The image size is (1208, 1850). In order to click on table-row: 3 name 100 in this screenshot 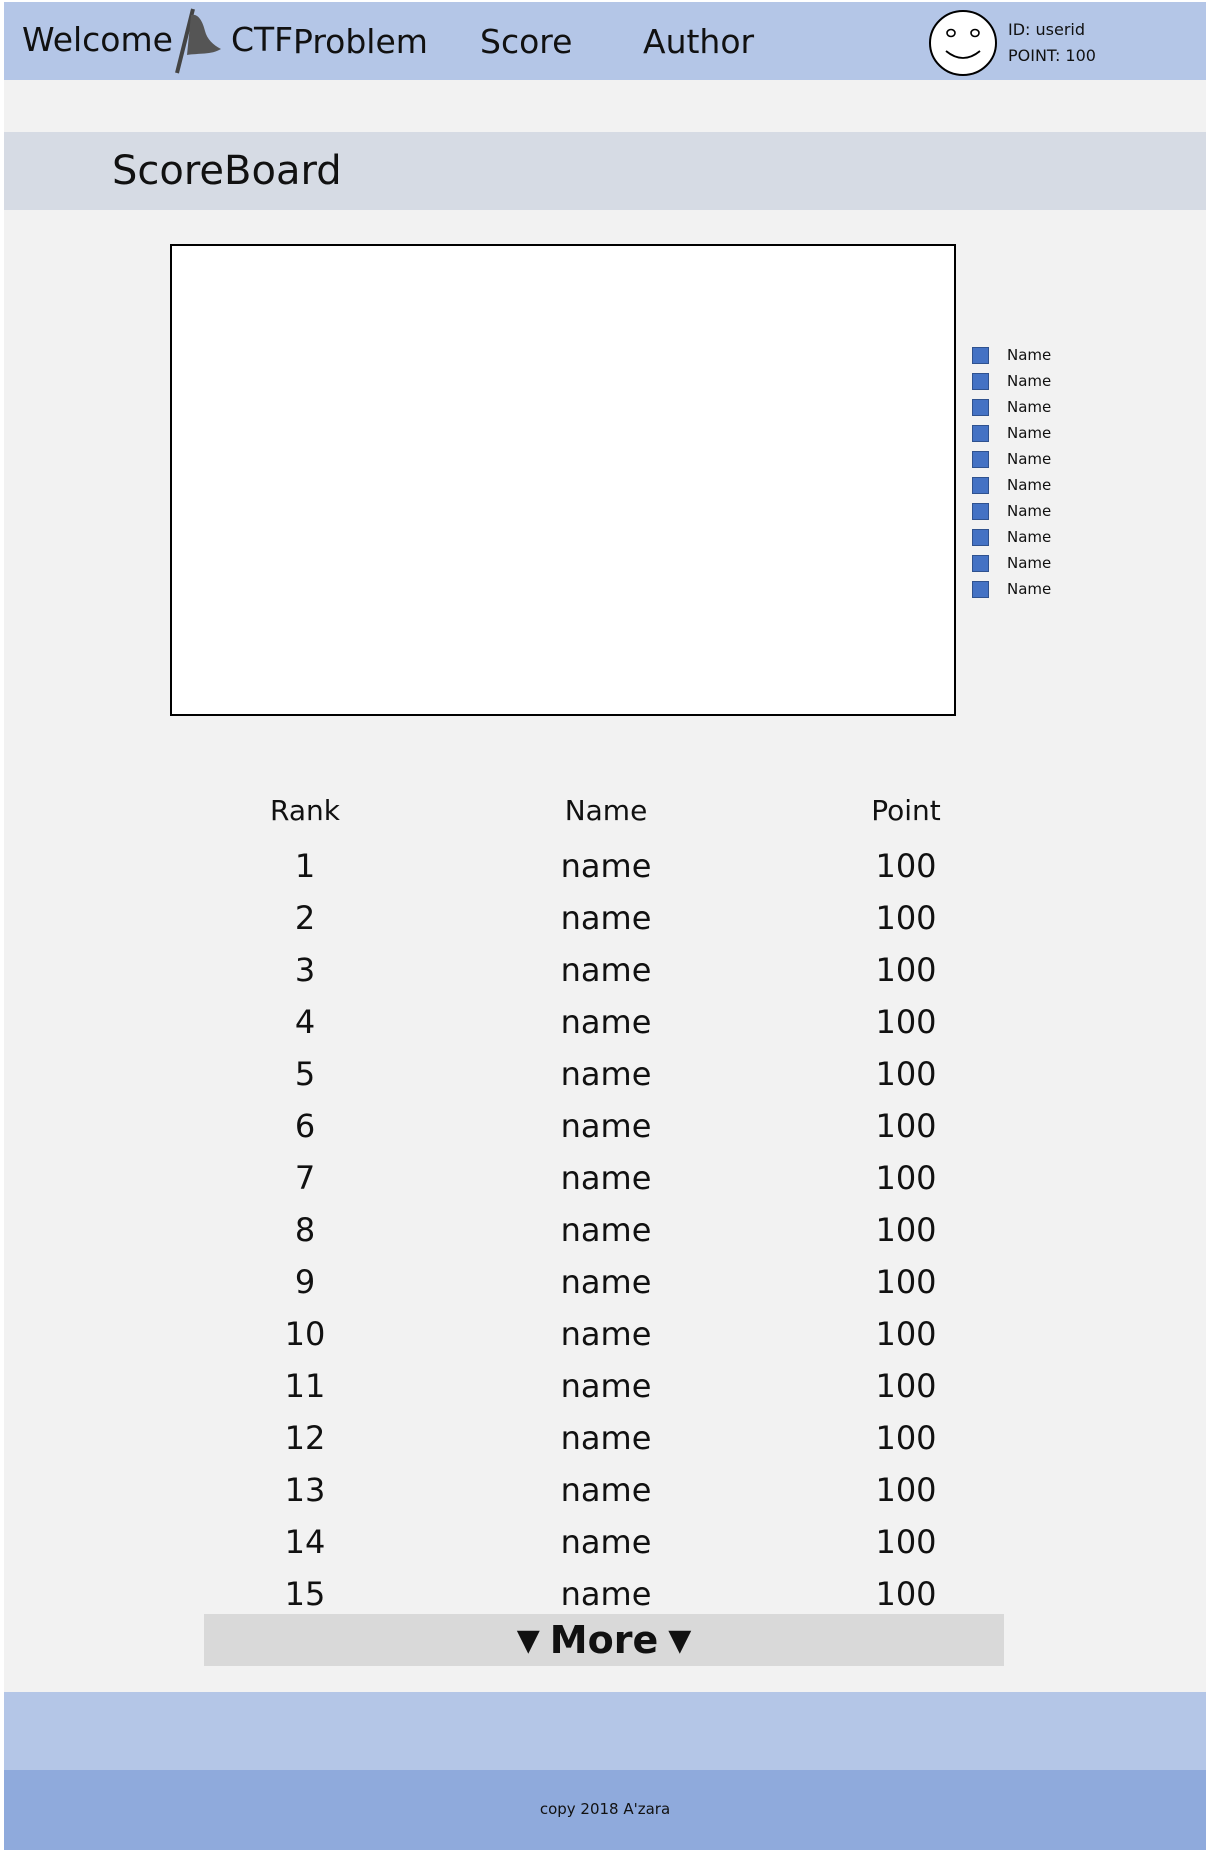, I will do `click(605, 970)`.